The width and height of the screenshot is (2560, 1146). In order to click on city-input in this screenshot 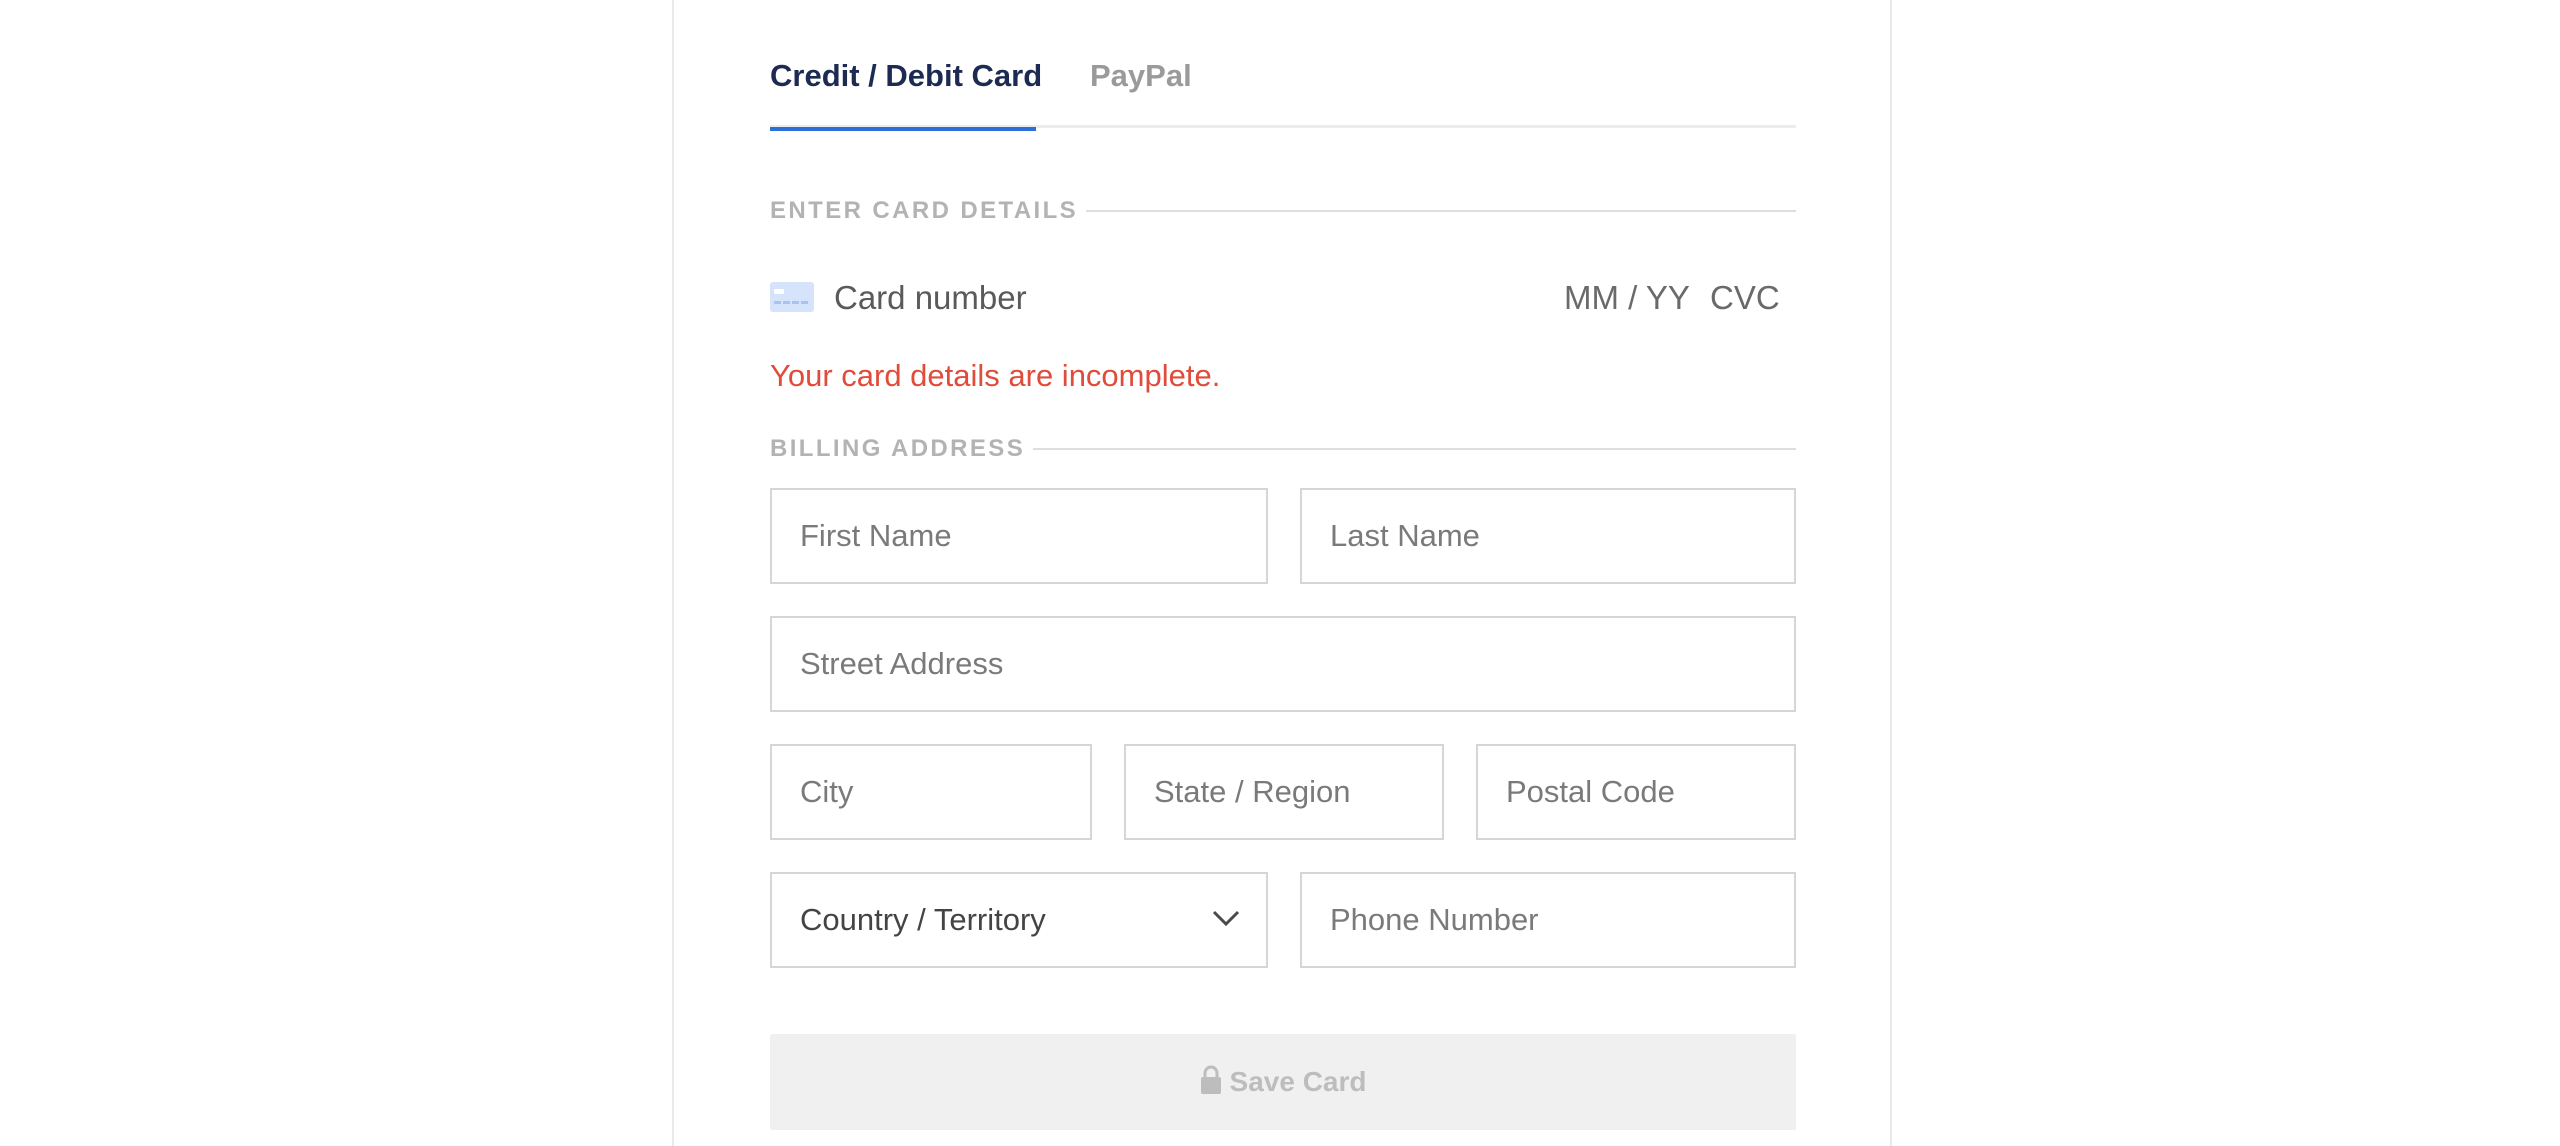, I will do `click(931, 792)`.